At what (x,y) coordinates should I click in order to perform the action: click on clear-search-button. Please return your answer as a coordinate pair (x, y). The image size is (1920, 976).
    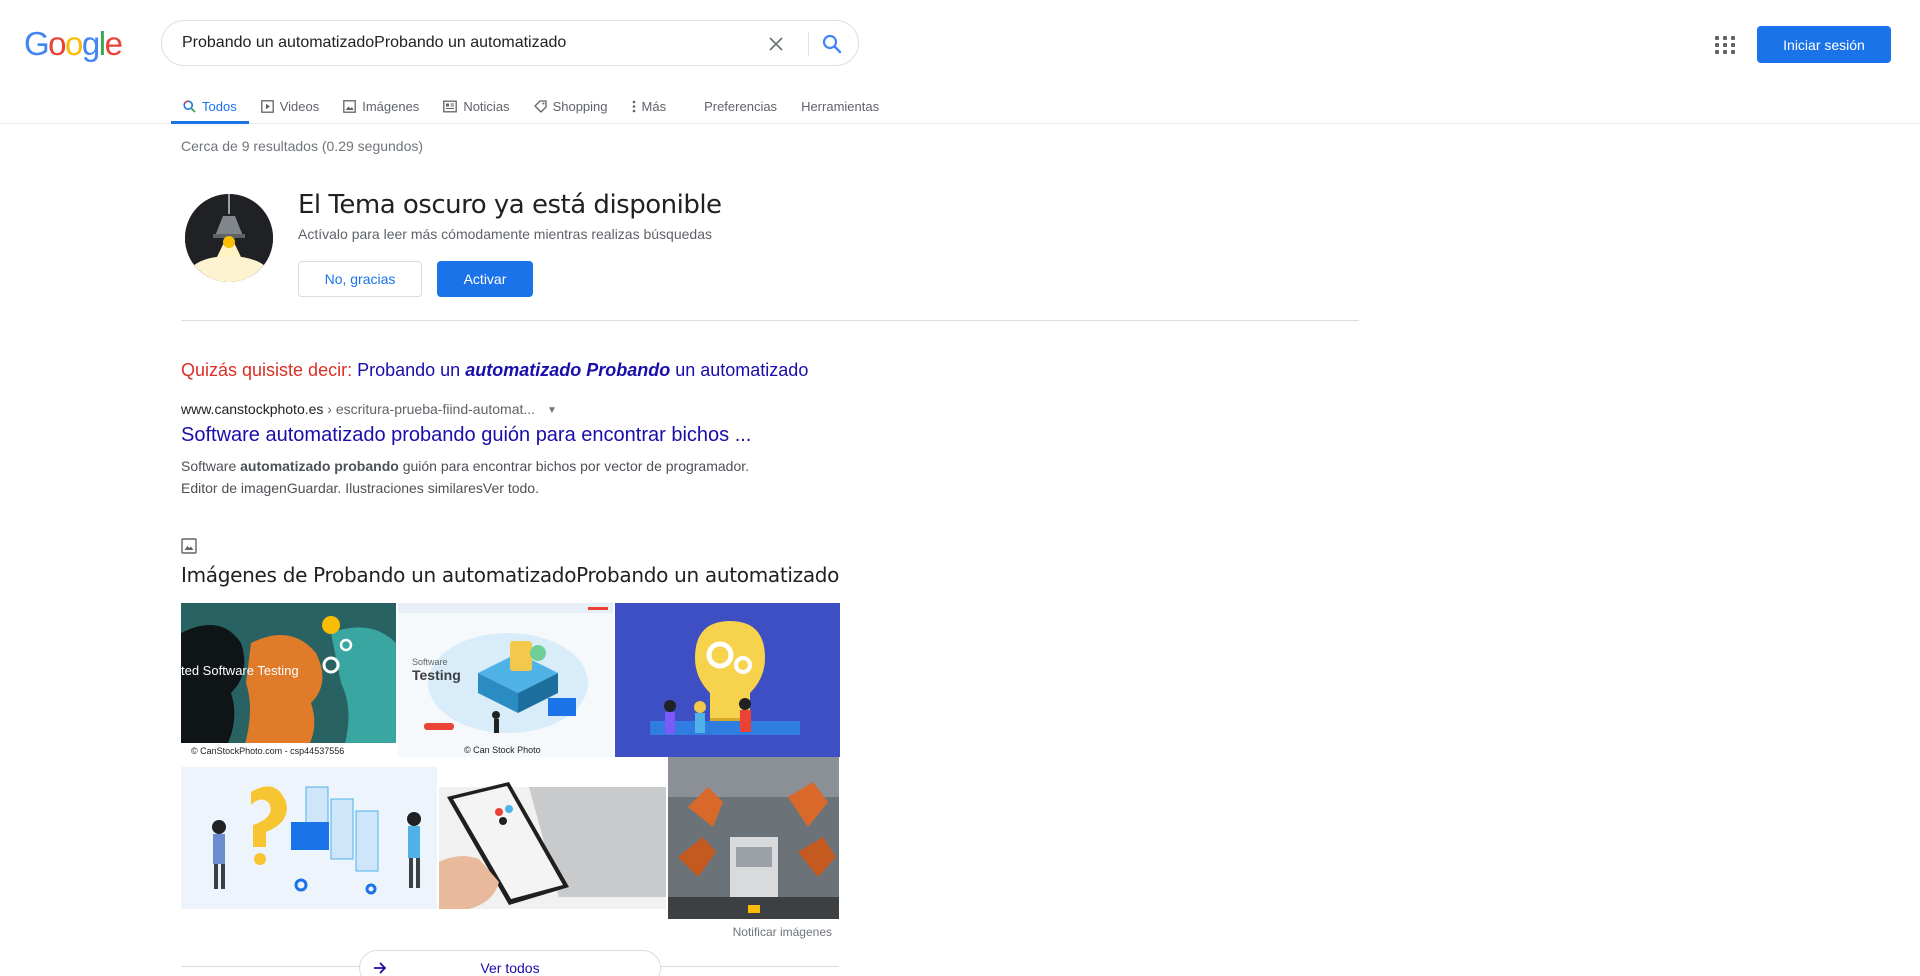
    Looking at the image, I should click on (776, 44).